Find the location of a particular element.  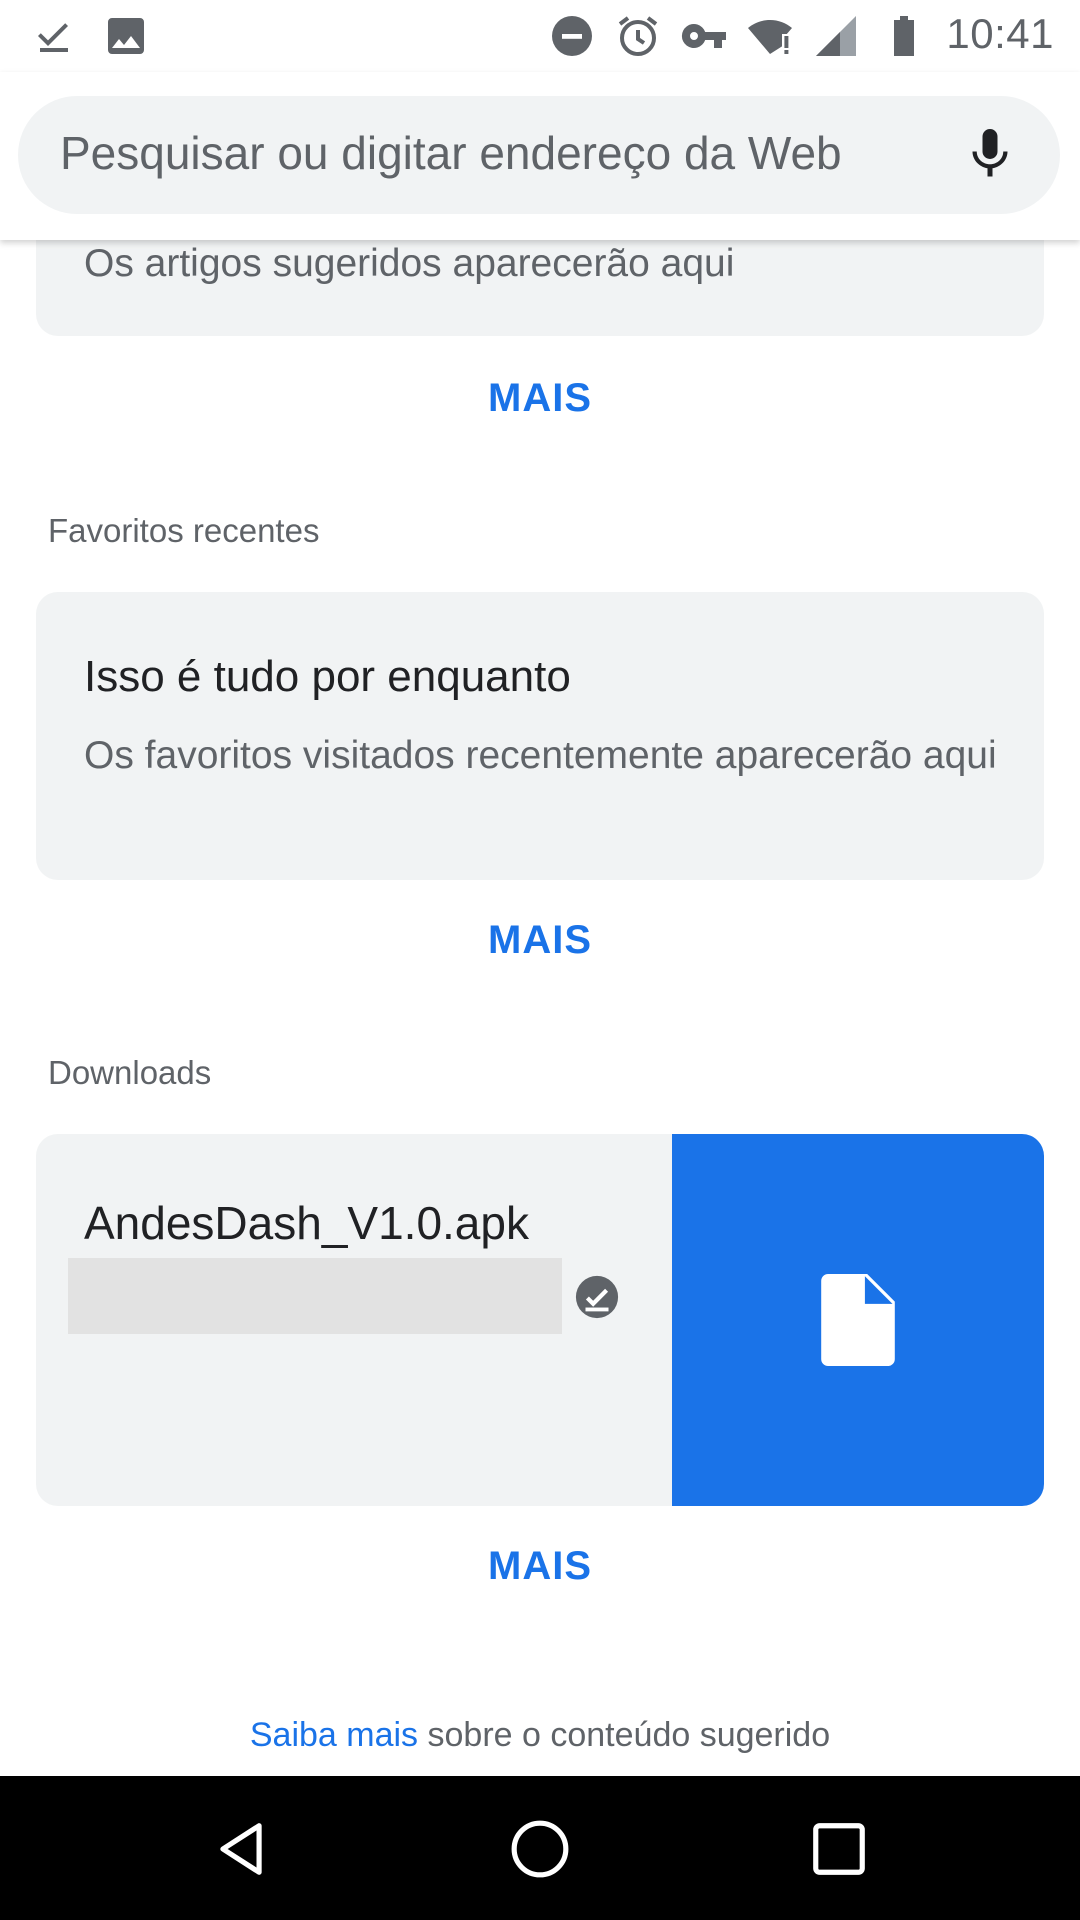

mic-icon is located at coordinates (990, 154).